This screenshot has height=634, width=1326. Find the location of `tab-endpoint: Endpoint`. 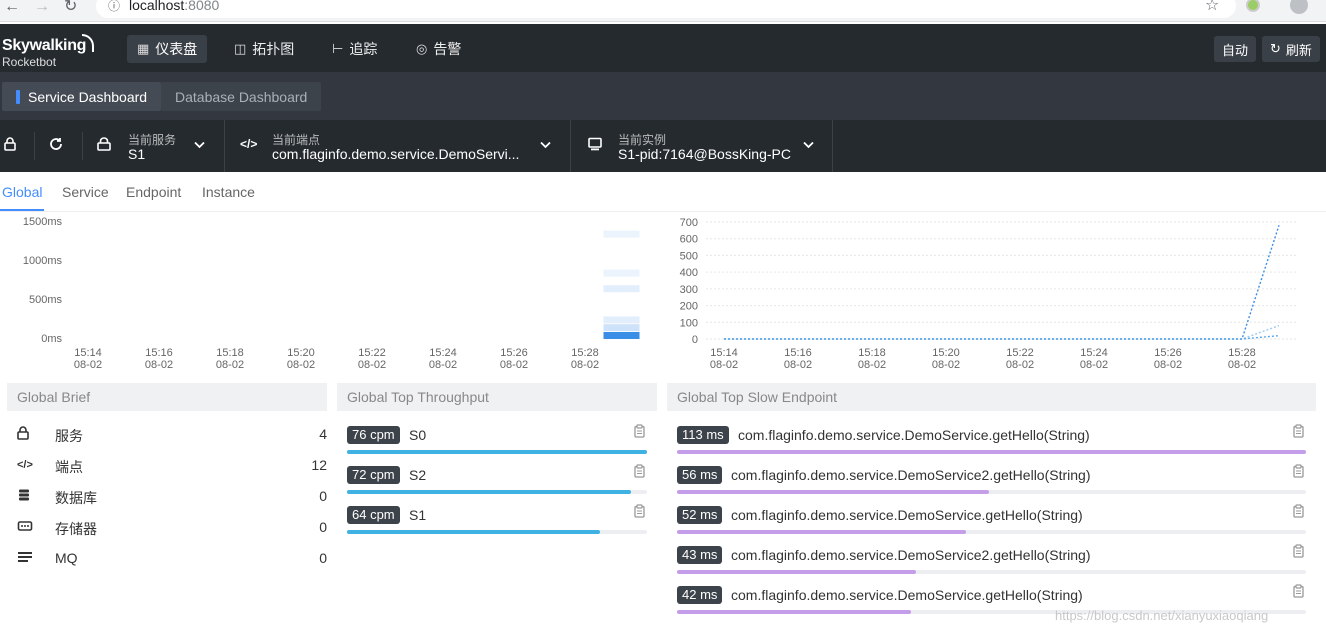

tab-endpoint: Endpoint is located at coordinates (153, 192).